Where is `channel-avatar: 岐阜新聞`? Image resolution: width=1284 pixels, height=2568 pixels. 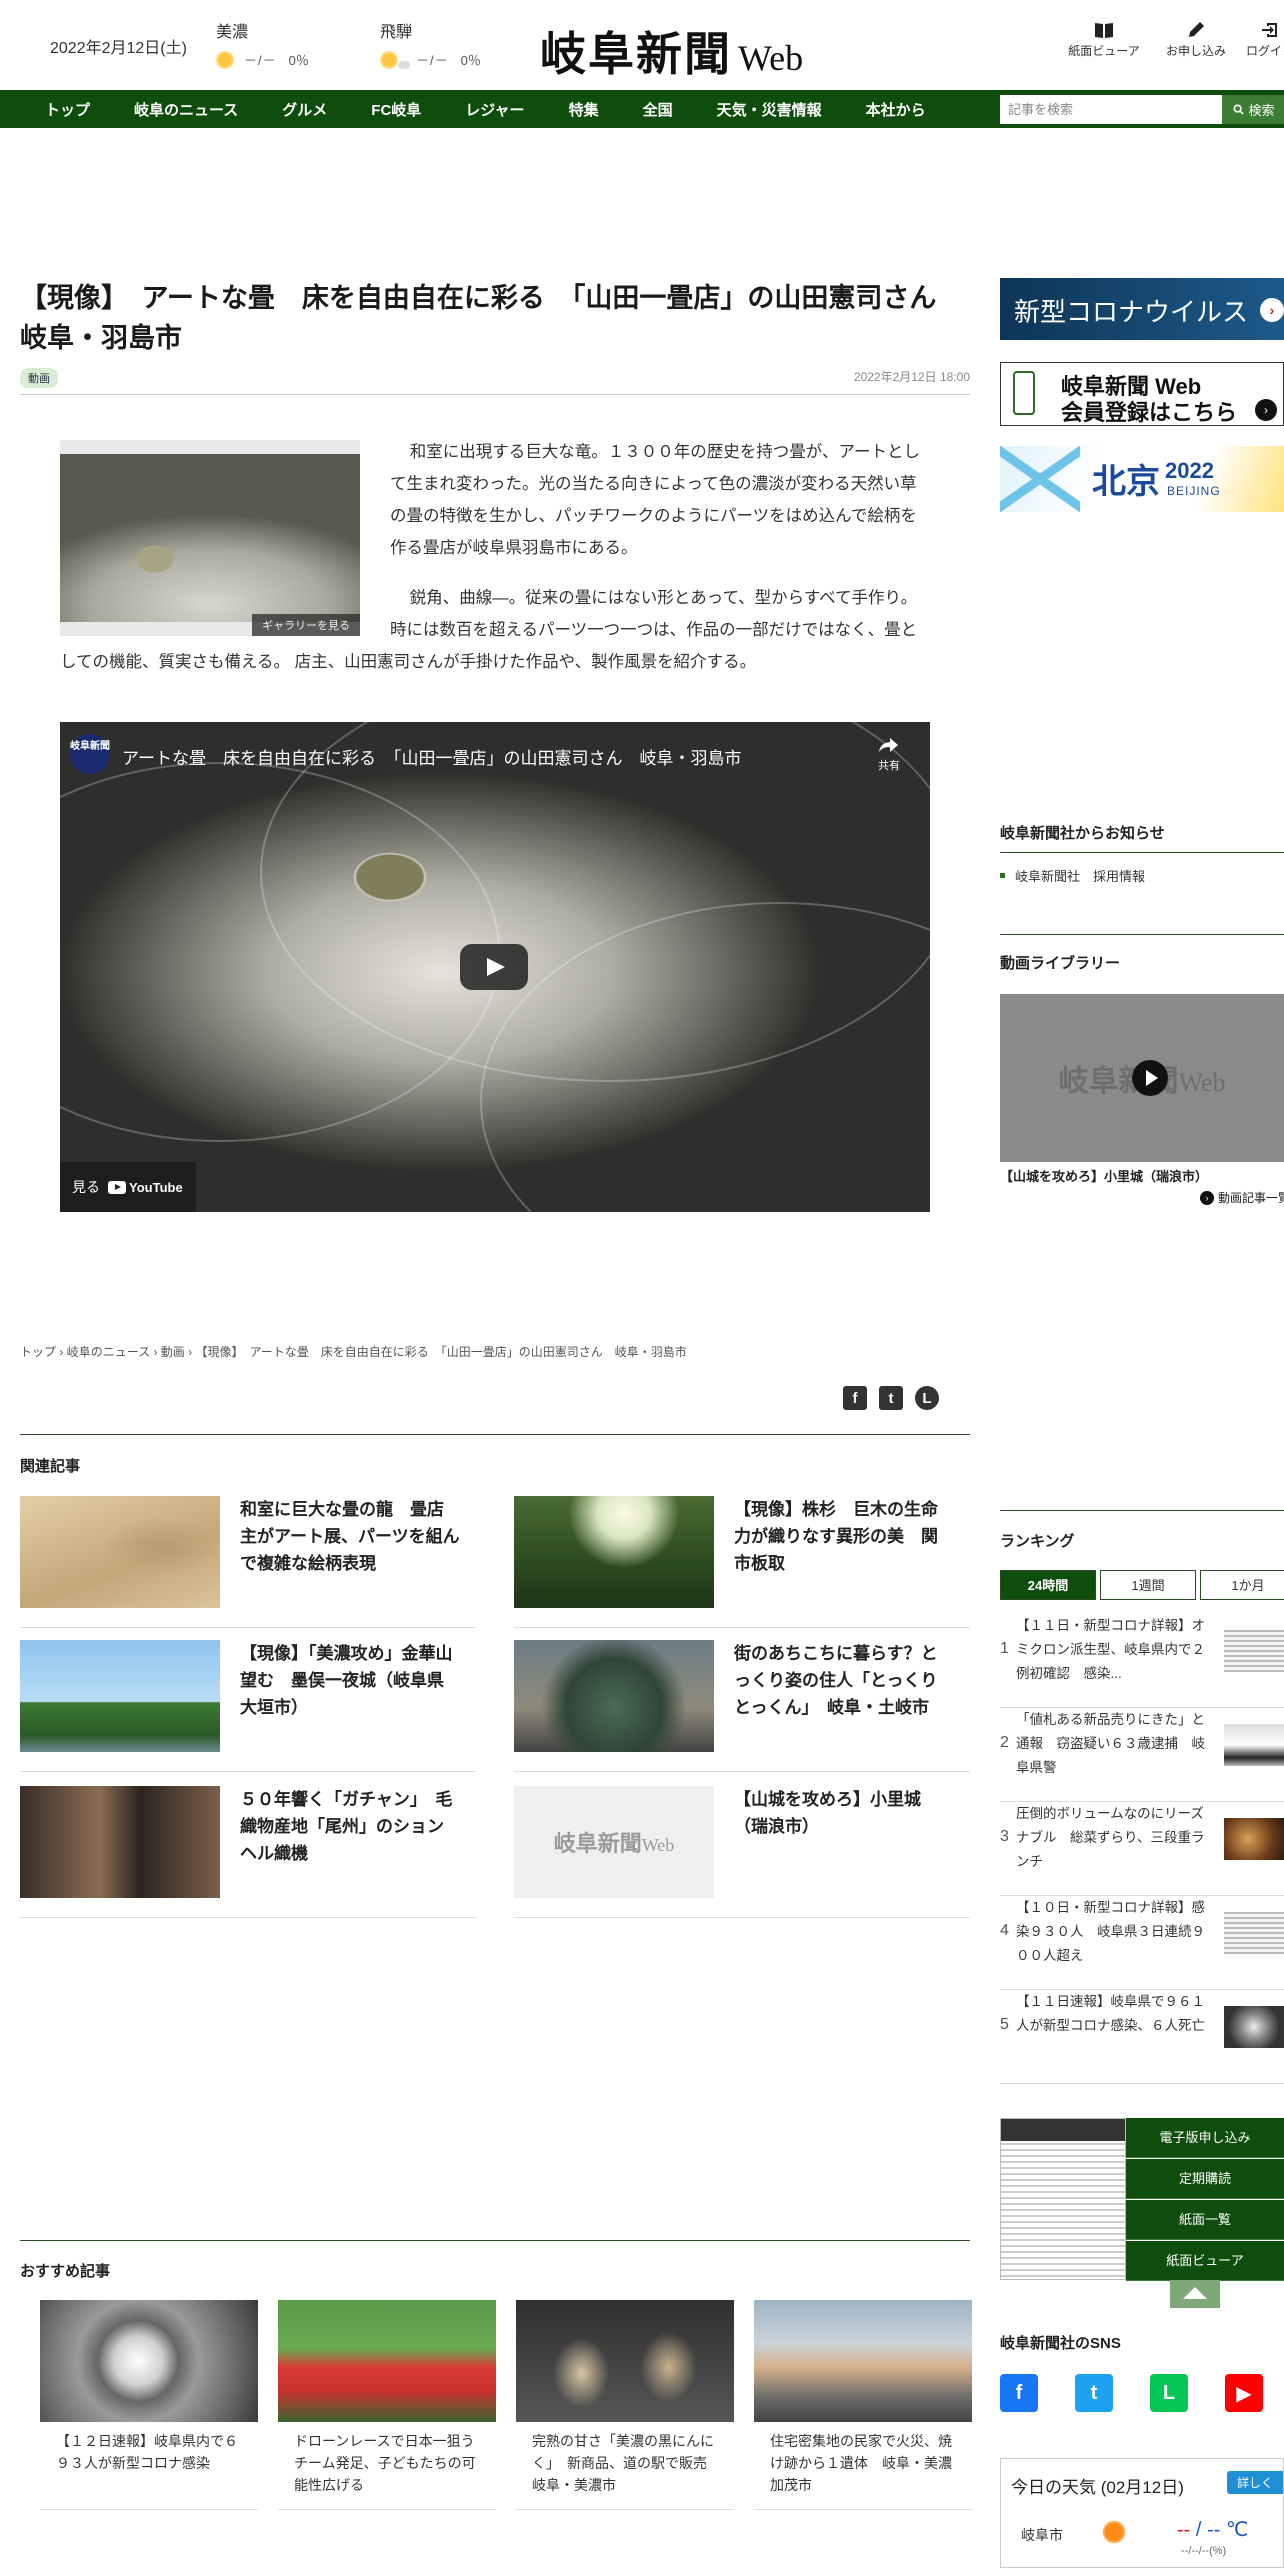
channel-avatar: 岐阜新聞 is located at coordinates (90, 754).